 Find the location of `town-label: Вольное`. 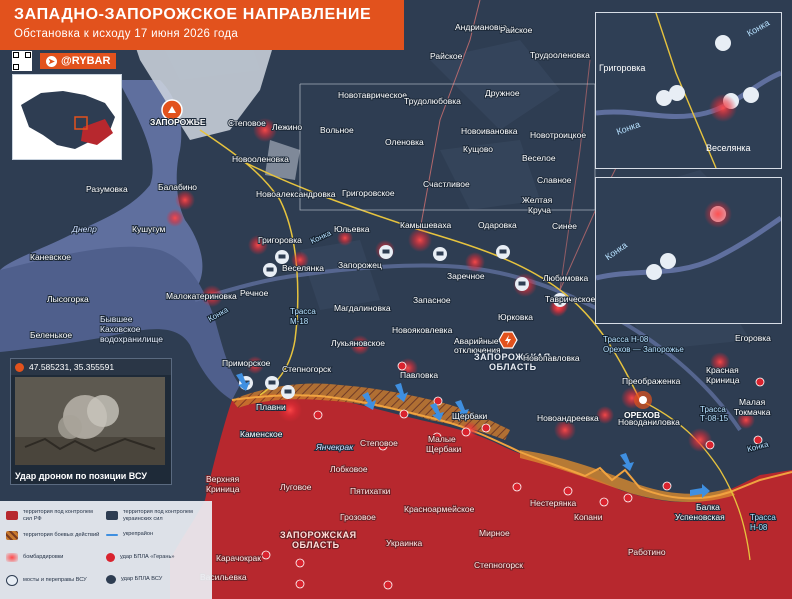

town-label: Вольное is located at coordinates (337, 130).